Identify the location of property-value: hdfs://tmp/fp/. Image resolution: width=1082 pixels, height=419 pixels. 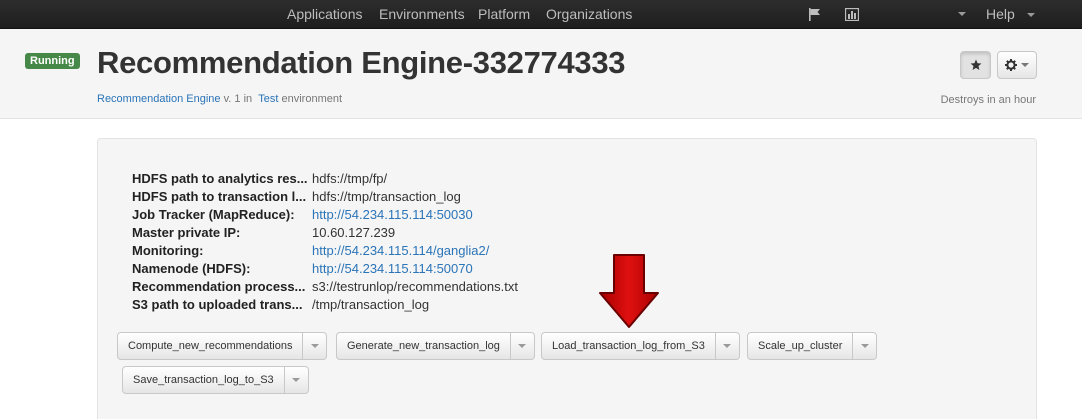
(350, 178).